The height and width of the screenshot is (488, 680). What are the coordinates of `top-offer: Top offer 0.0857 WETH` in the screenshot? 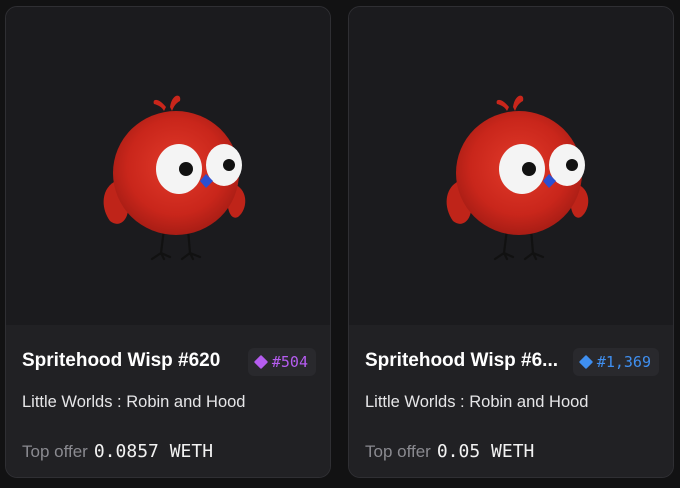 It's located at (117, 451).